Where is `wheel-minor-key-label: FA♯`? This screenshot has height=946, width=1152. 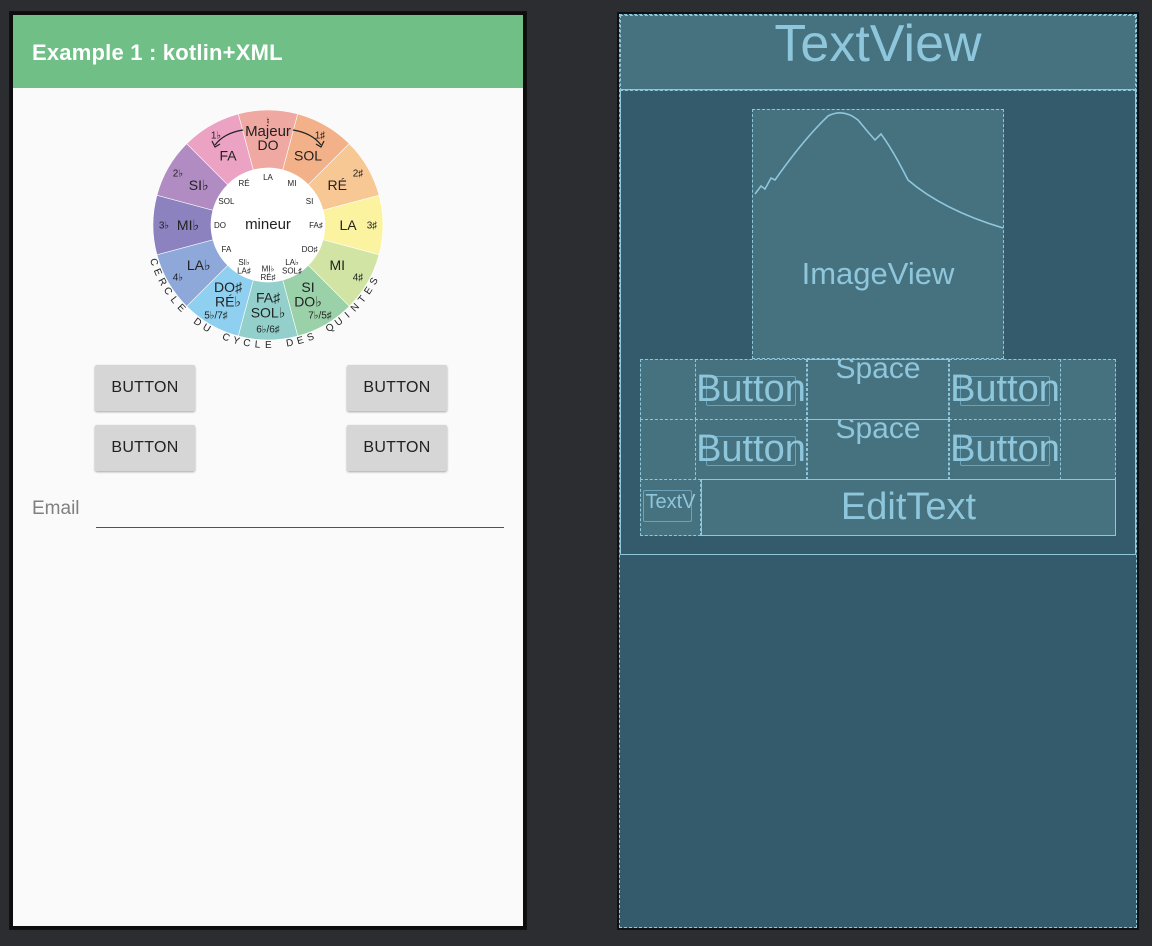
wheel-minor-key-label: FA♯ is located at coordinates (316, 225).